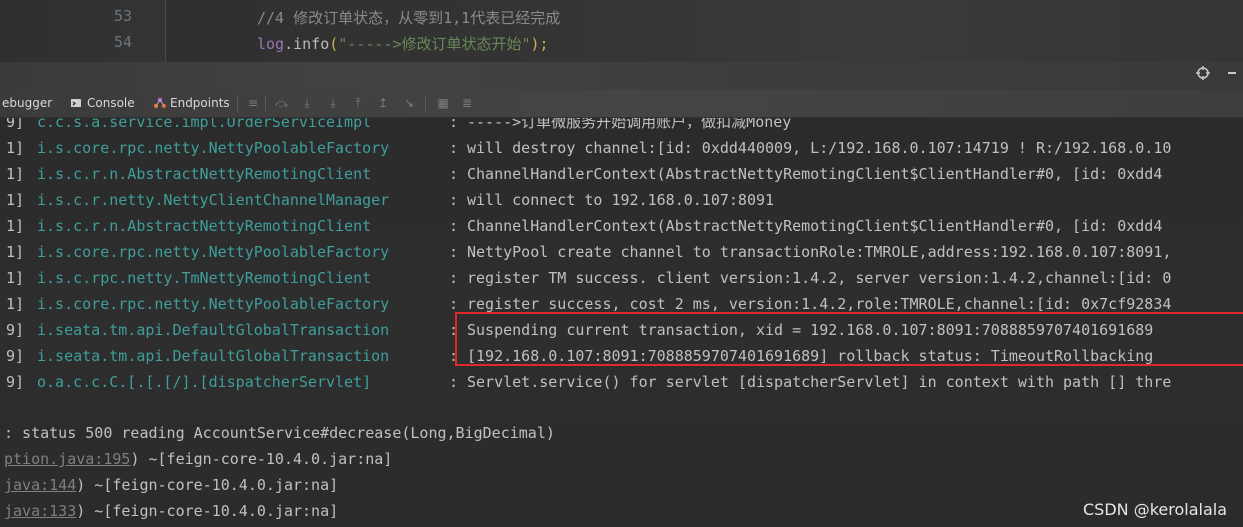 Image resolution: width=1243 pixels, height=527 pixels. I want to click on log-logger-name: c.c.s.a.service.impl.OrderServiceImpl, so click(204, 124).